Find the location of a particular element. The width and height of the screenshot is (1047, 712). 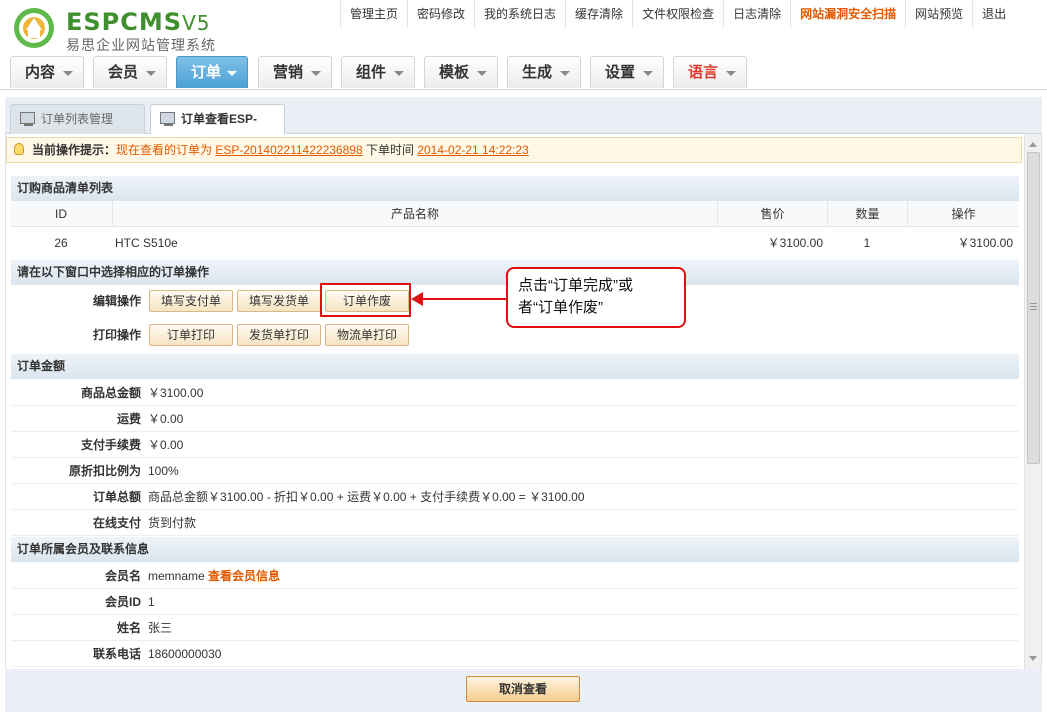

topnav-preview: 网站预览 is located at coordinates (938, 14).